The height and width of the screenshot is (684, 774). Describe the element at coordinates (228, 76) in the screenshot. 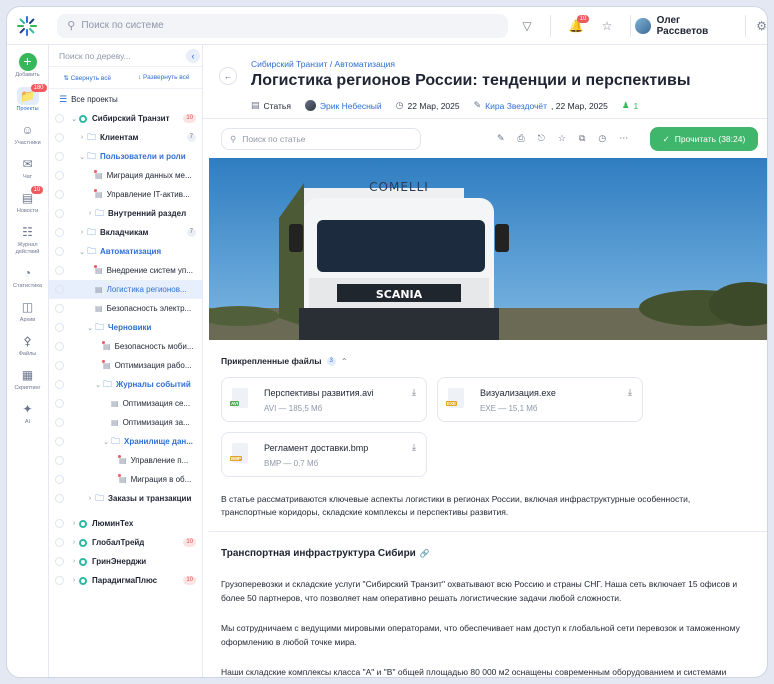

I see `back-button: ←` at that location.